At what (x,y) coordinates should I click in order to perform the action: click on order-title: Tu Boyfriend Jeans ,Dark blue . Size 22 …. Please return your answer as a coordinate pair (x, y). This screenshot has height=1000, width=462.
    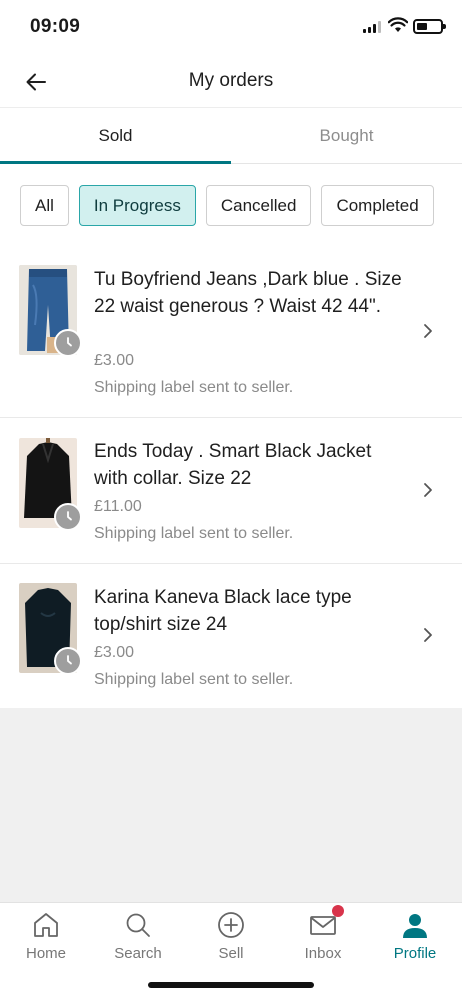
    Looking at the image, I should click on (248, 293).